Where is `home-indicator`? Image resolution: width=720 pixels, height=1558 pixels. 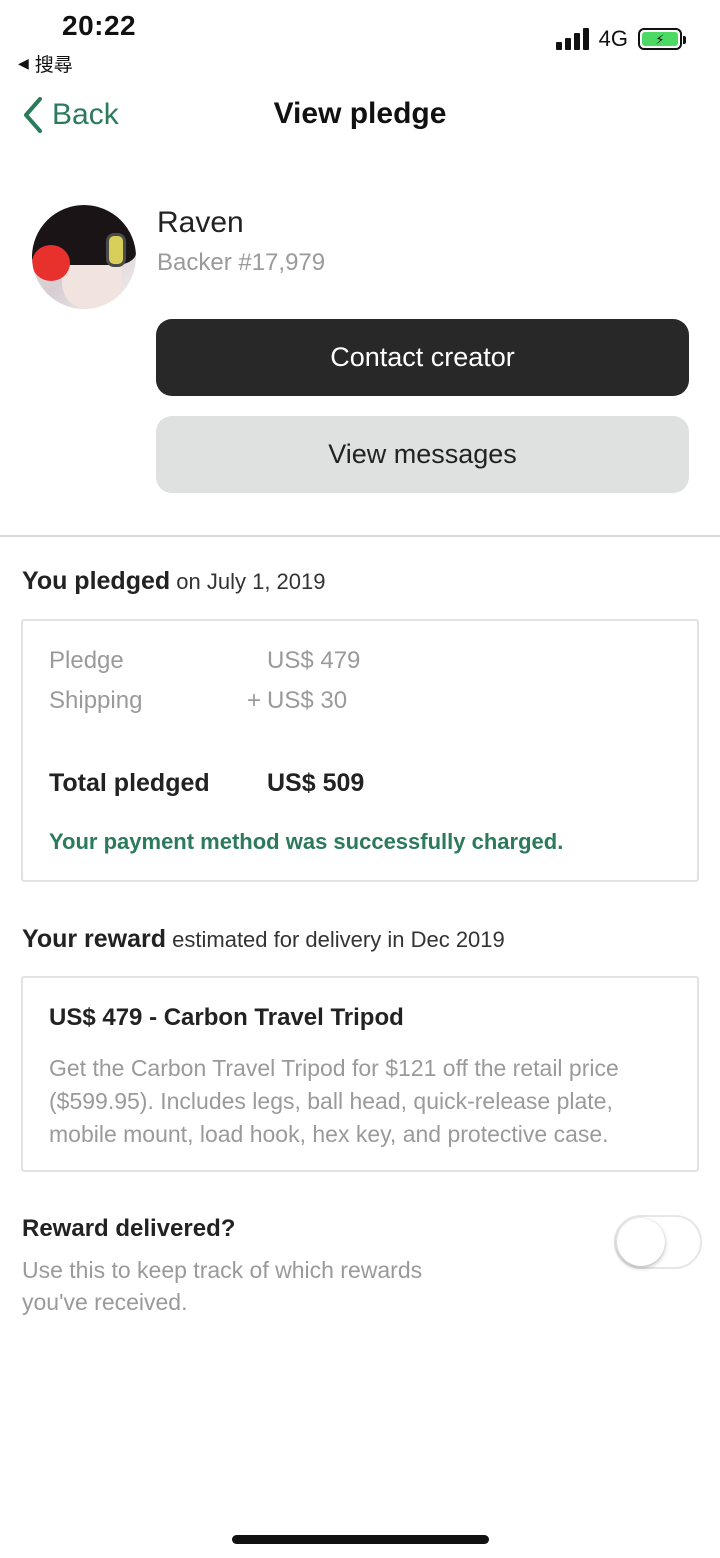
home-indicator is located at coordinates (360, 1539).